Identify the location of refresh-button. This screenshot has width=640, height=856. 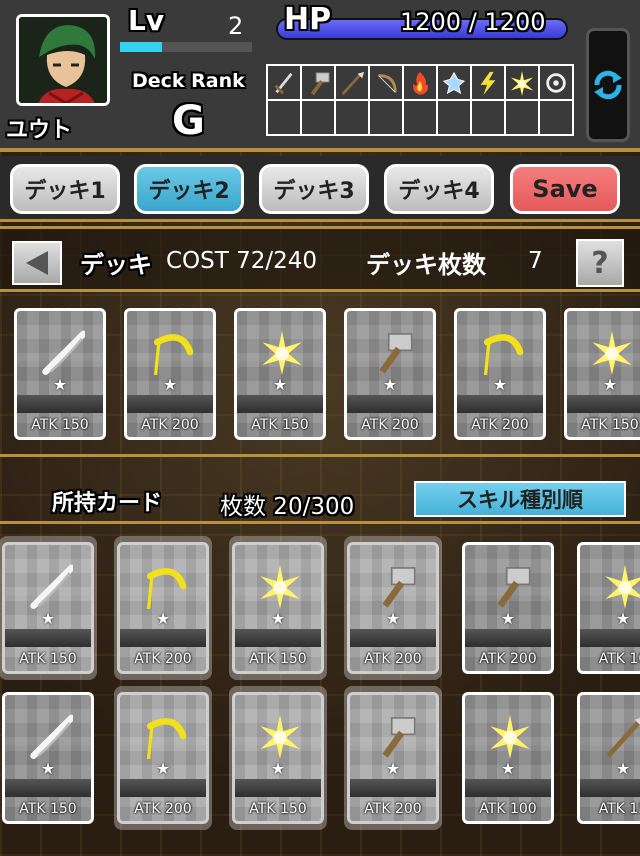
(608, 85).